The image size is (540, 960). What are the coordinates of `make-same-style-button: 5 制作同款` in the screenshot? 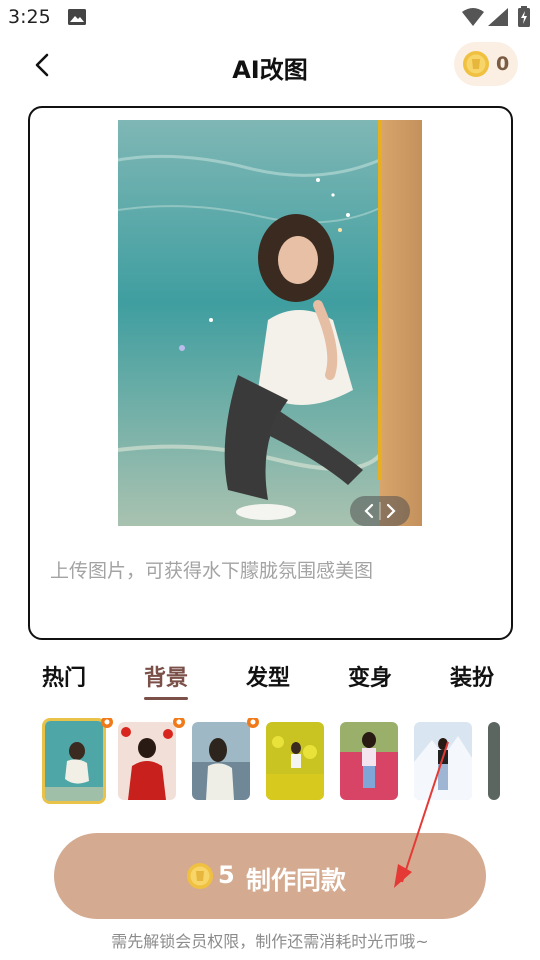 It's located at (270, 876).